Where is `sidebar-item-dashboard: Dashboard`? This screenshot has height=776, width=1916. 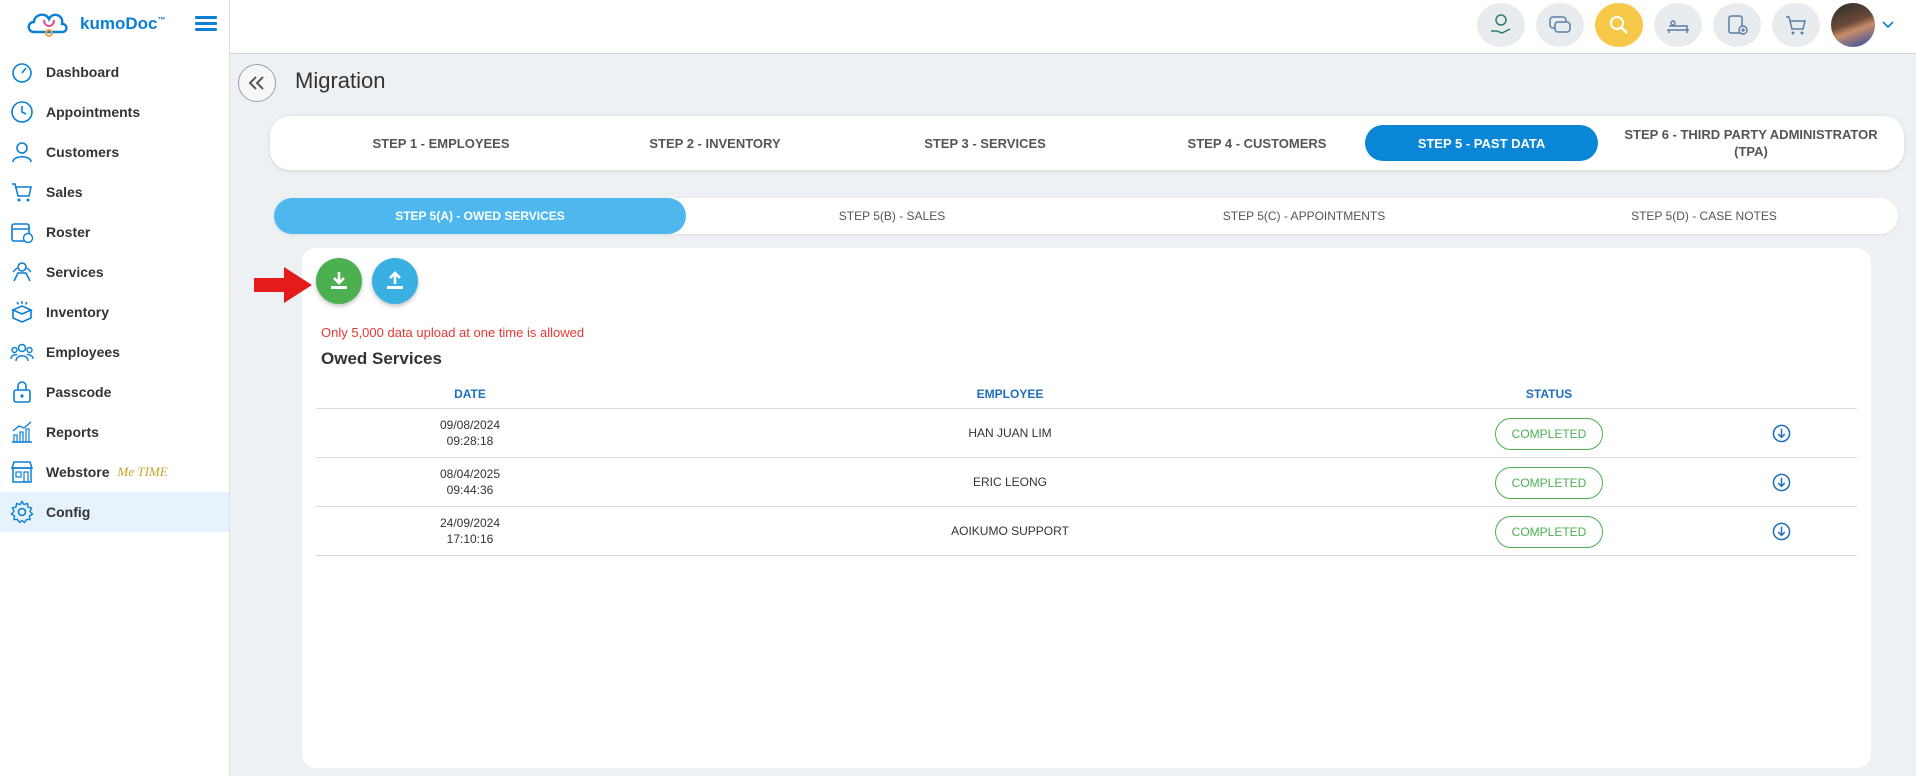 sidebar-item-dashboard: Dashboard is located at coordinates (114, 72).